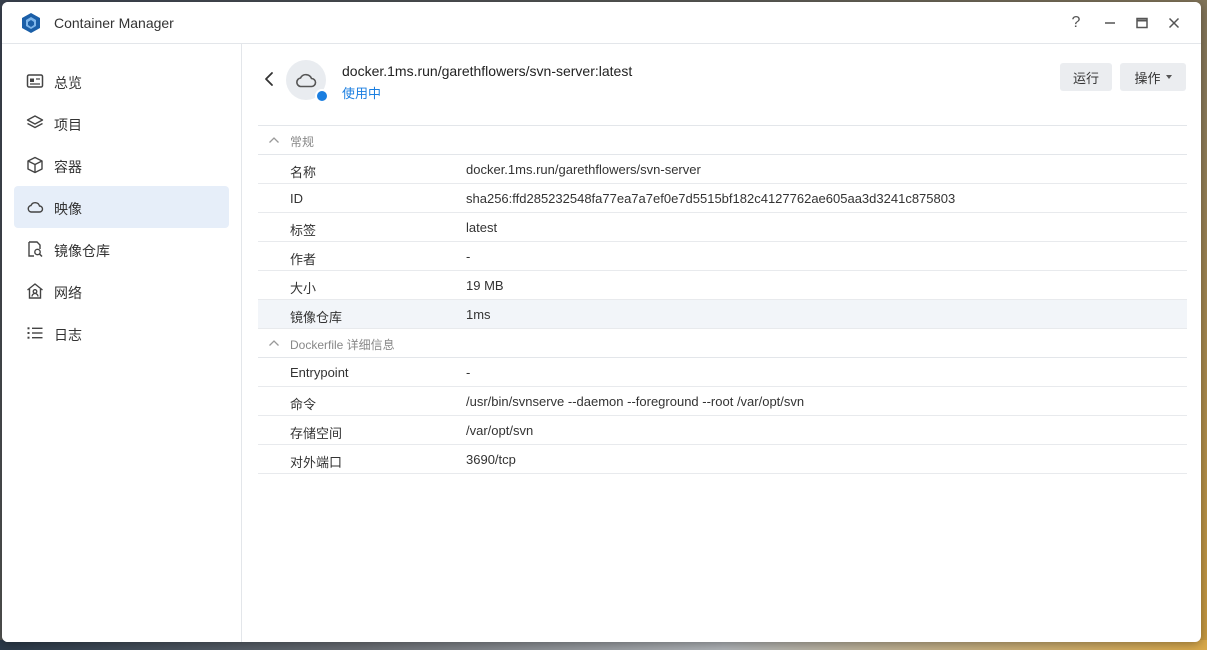 The width and height of the screenshot is (1207, 650). Describe the element at coordinates (316, 462) in the screenshot. I see `row-key: 对外端口` at that location.